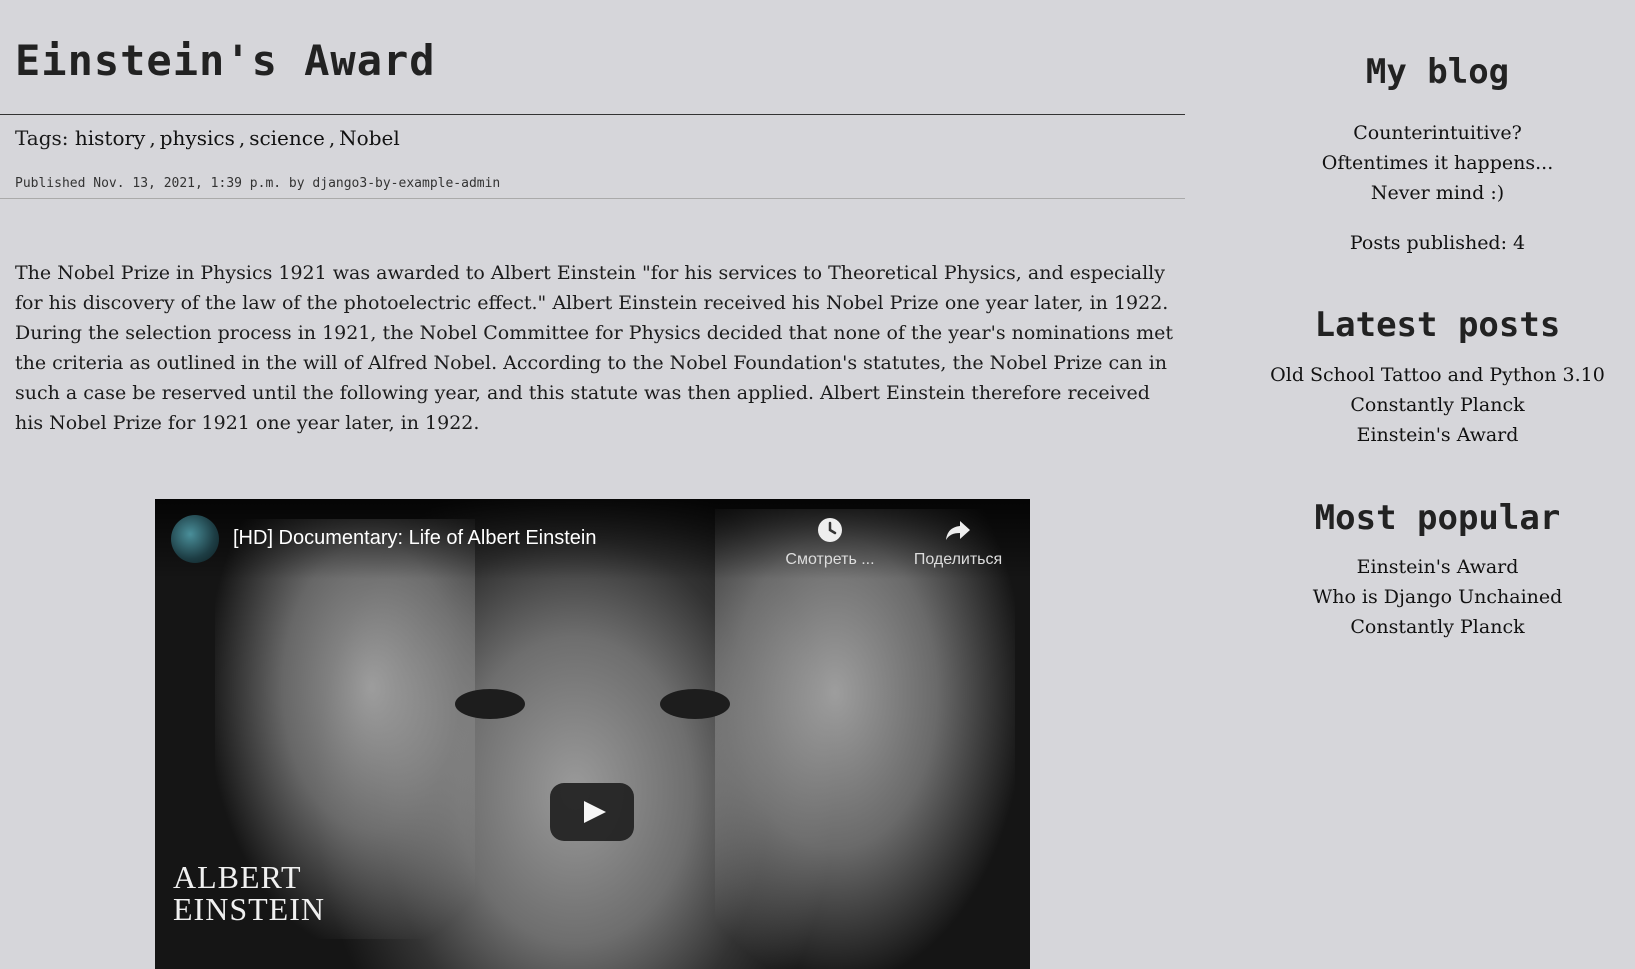 This screenshot has height=969, width=1635. Describe the element at coordinates (1437, 325) in the screenshot. I see `latest-posts-heading: Latest posts` at that location.